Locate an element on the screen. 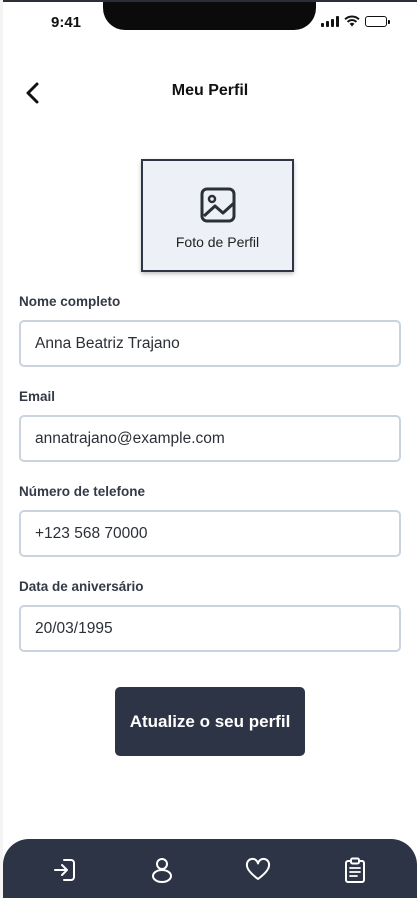 This screenshot has height=898, width=417. phone-field: +123 568 70000 is located at coordinates (210, 533).